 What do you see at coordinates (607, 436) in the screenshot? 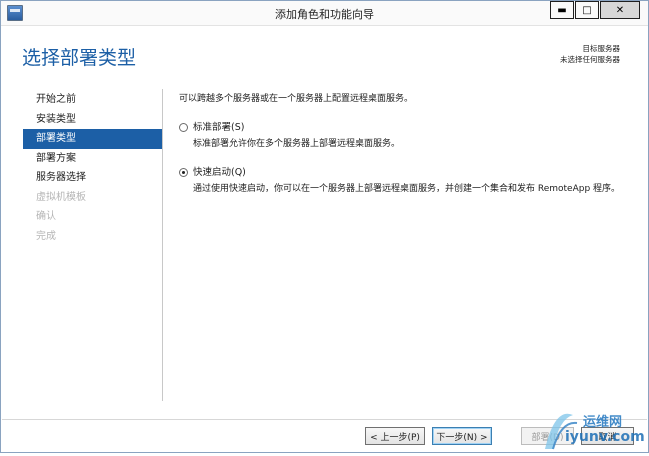
I see `cancel-button: 取消` at bounding box center [607, 436].